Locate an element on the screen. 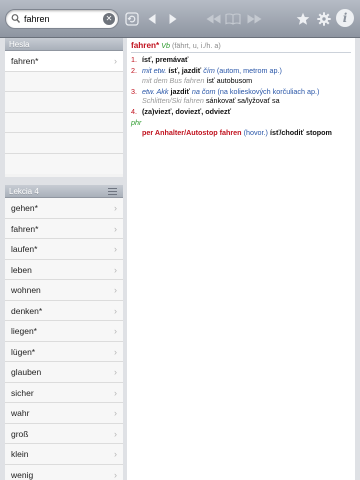 Image resolution: width=360 pixels, height=480 pixels. example-sk: ísť autobusom is located at coordinates (229, 80).